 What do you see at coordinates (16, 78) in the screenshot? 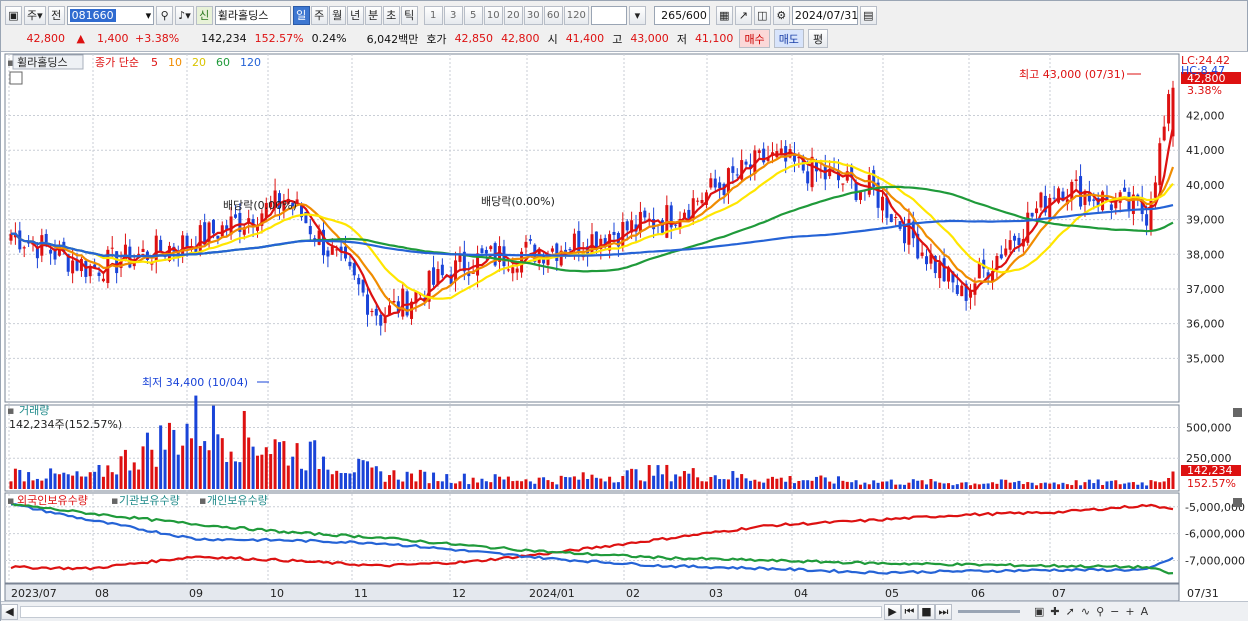
I see `panel-config-icon` at bounding box center [16, 78].